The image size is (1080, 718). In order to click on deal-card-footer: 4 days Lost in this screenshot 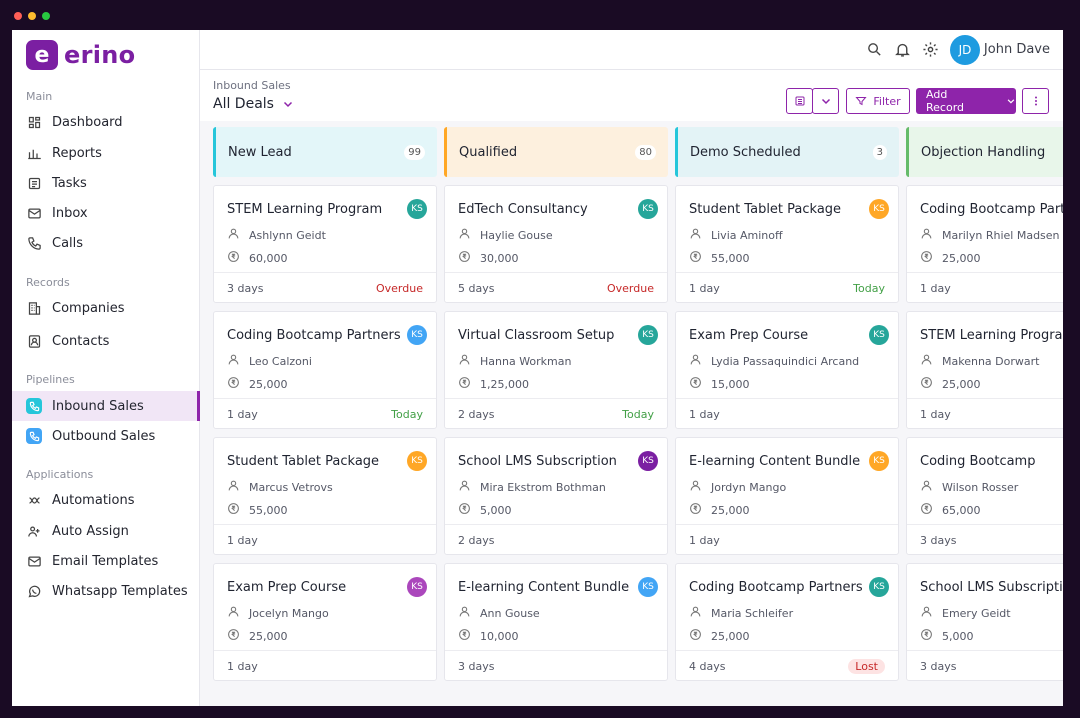, I will do `click(787, 666)`.